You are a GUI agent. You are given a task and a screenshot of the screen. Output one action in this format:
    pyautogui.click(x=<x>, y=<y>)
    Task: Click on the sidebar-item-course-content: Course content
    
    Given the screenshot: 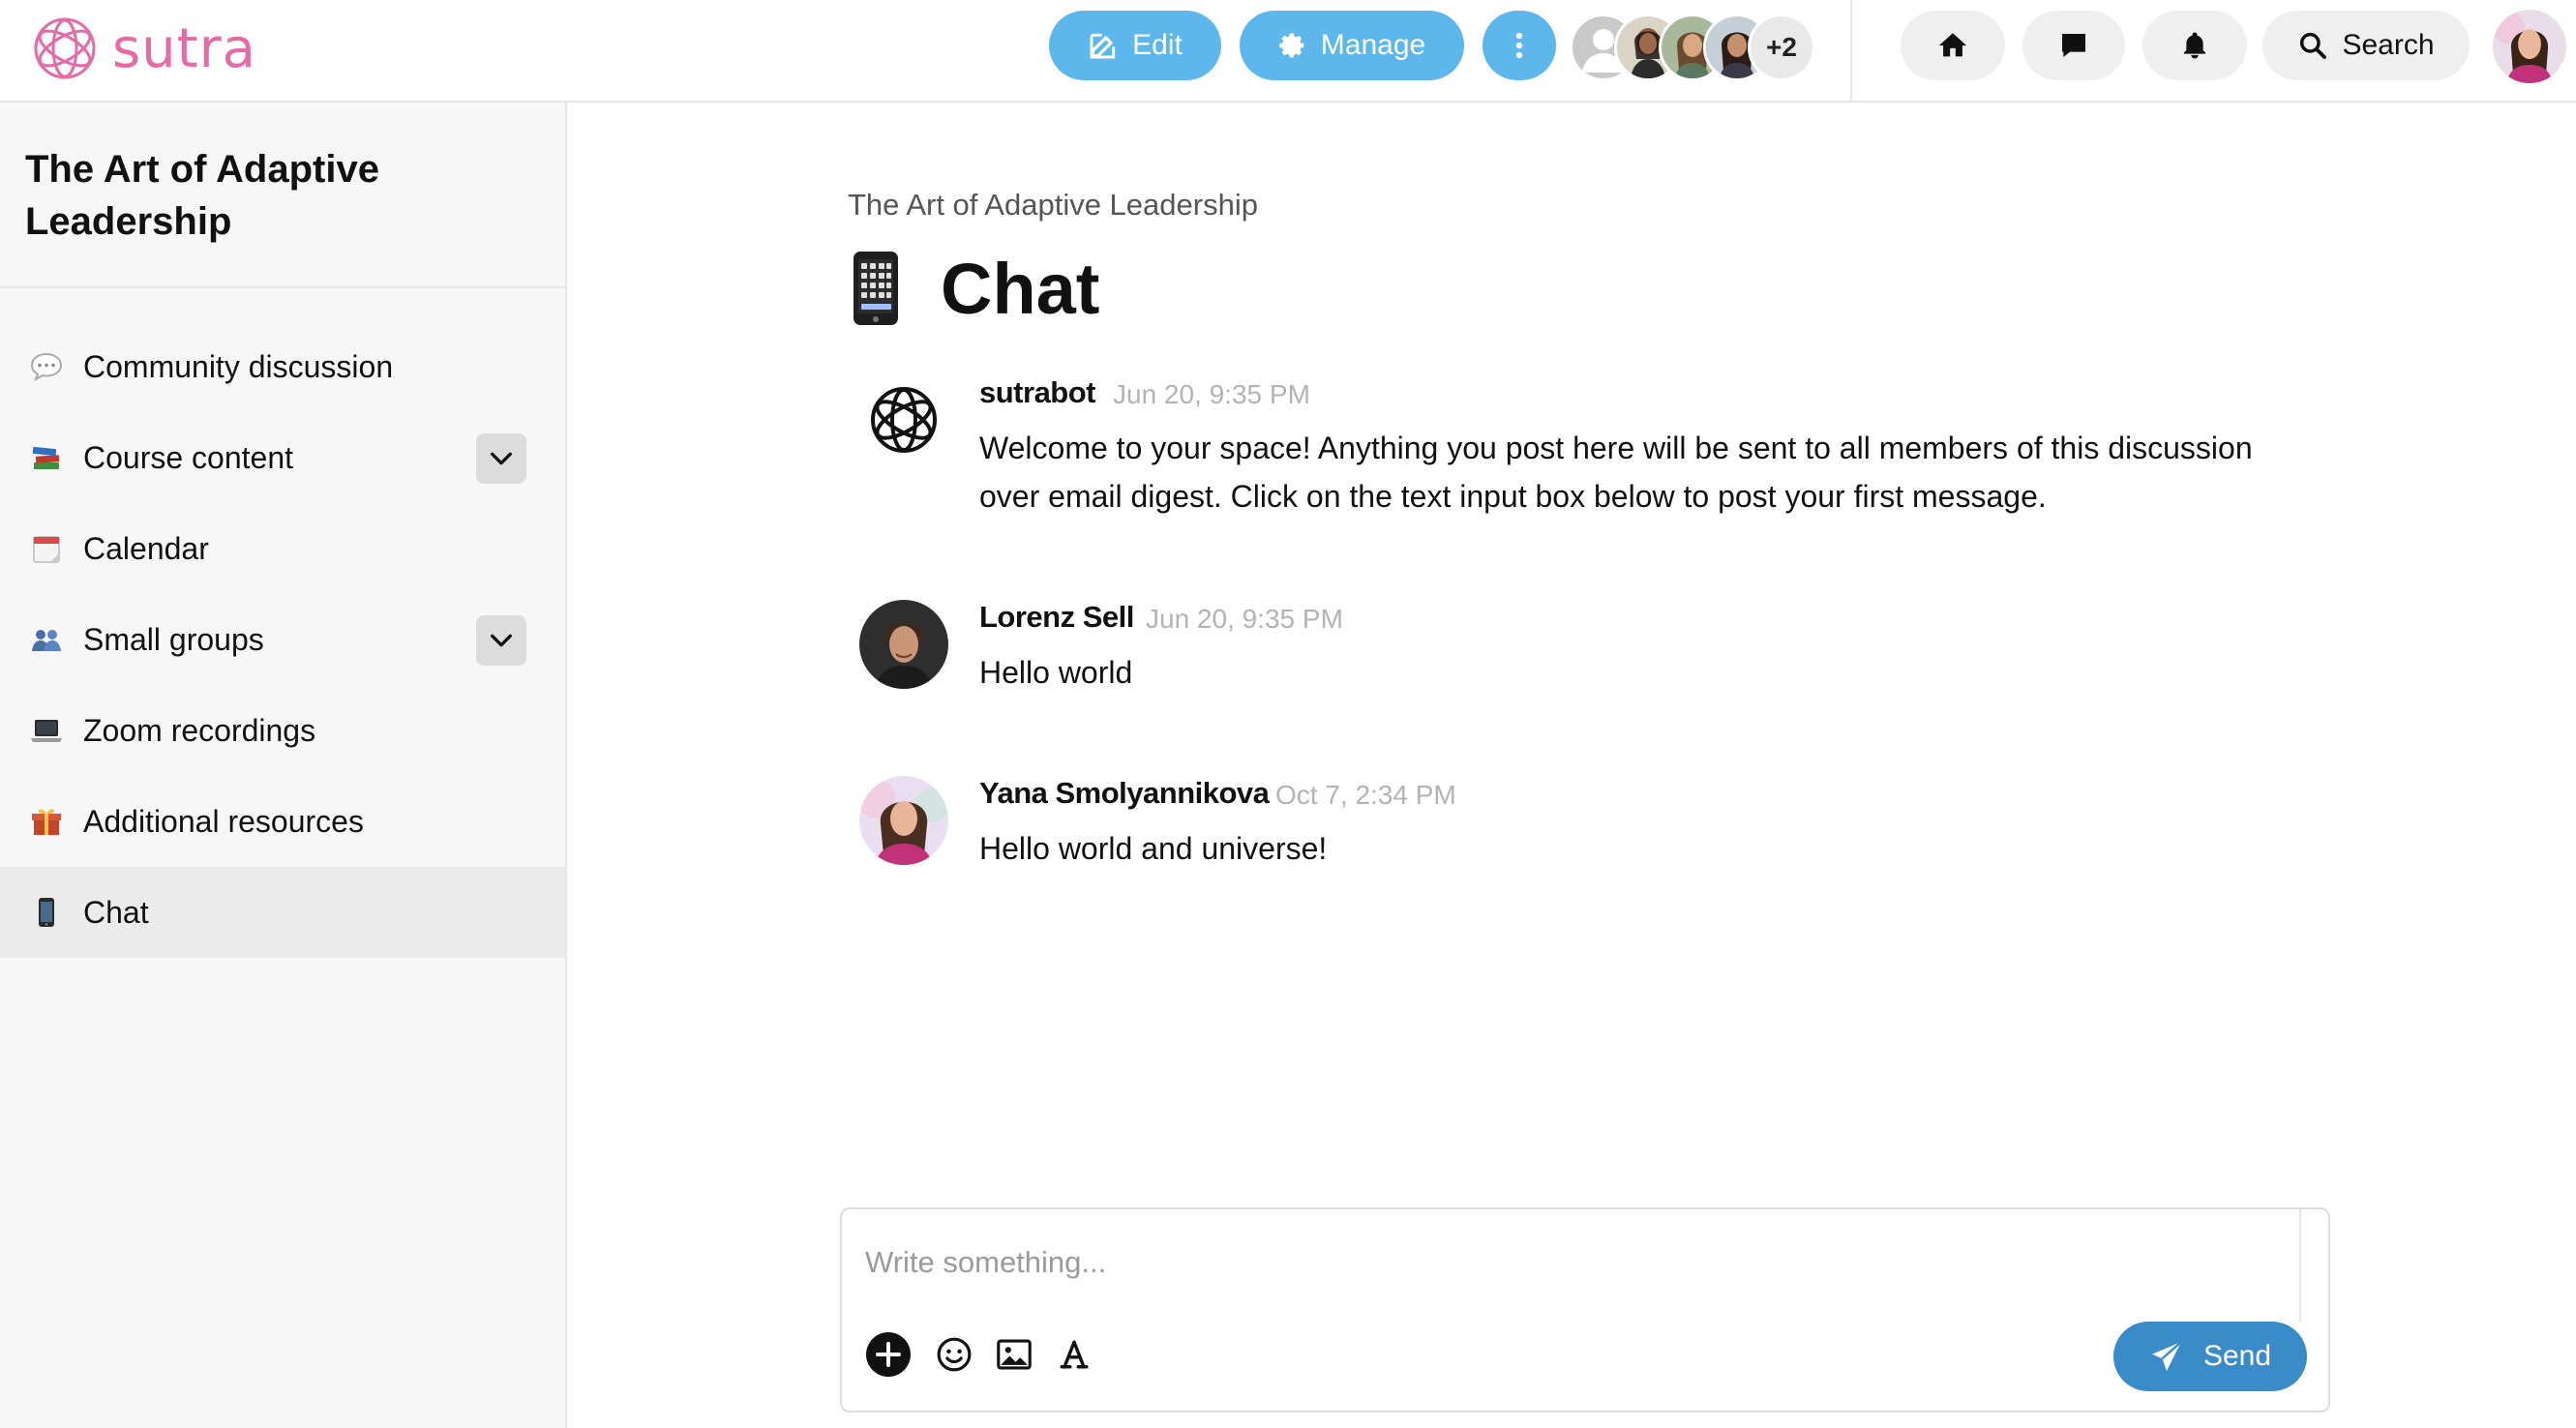 What is the action you would take?
    pyautogui.click(x=282, y=458)
    